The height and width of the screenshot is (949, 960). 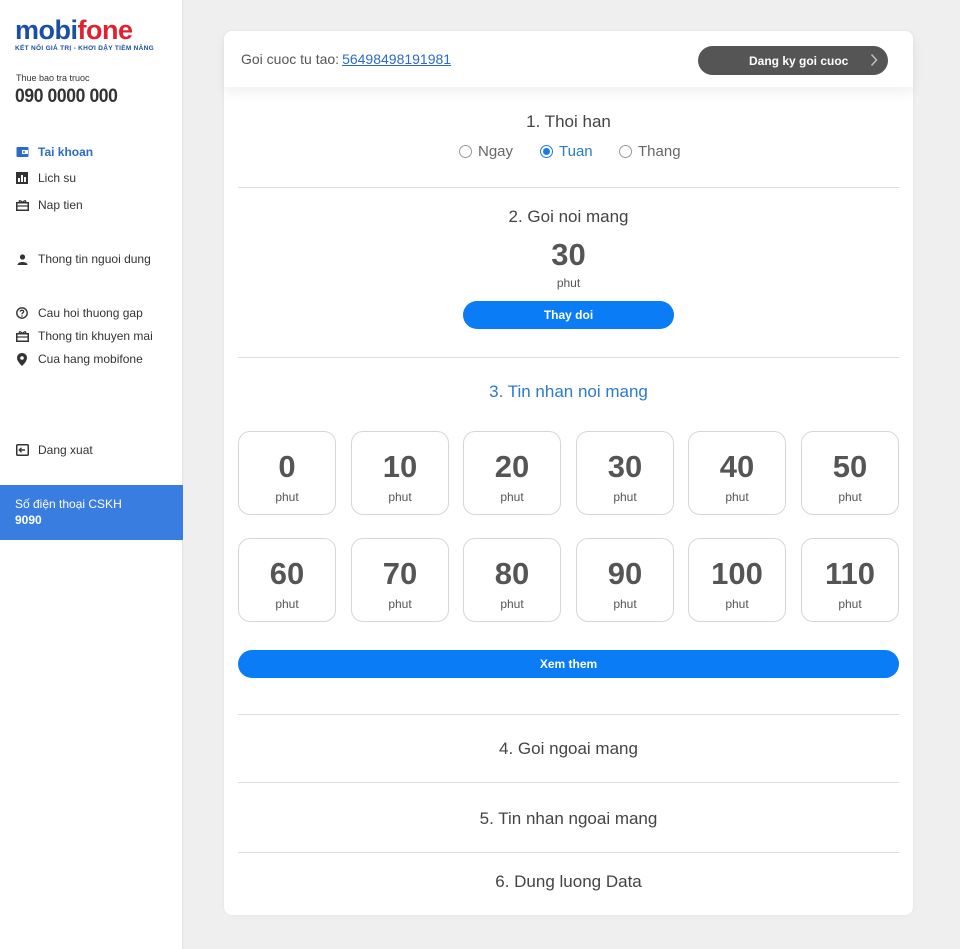 What do you see at coordinates (568, 882) in the screenshot?
I see `section-title-data: 6. Dung luong Data` at bounding box center [568, 882].